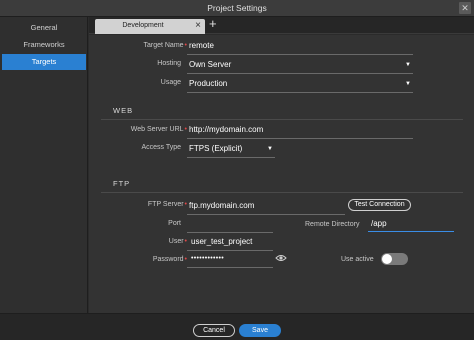 Image resolution: width=474 pixels, height=340 pixels. I want to click on remote-directory-label: Remote Directory, so click(332, 224).